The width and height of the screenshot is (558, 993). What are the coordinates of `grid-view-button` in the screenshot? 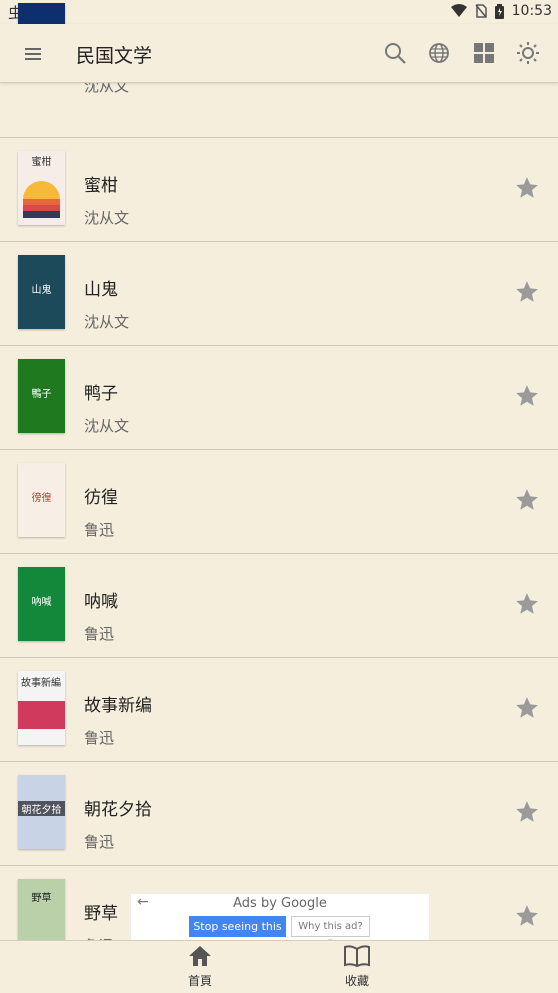 It's located at (484, 53).